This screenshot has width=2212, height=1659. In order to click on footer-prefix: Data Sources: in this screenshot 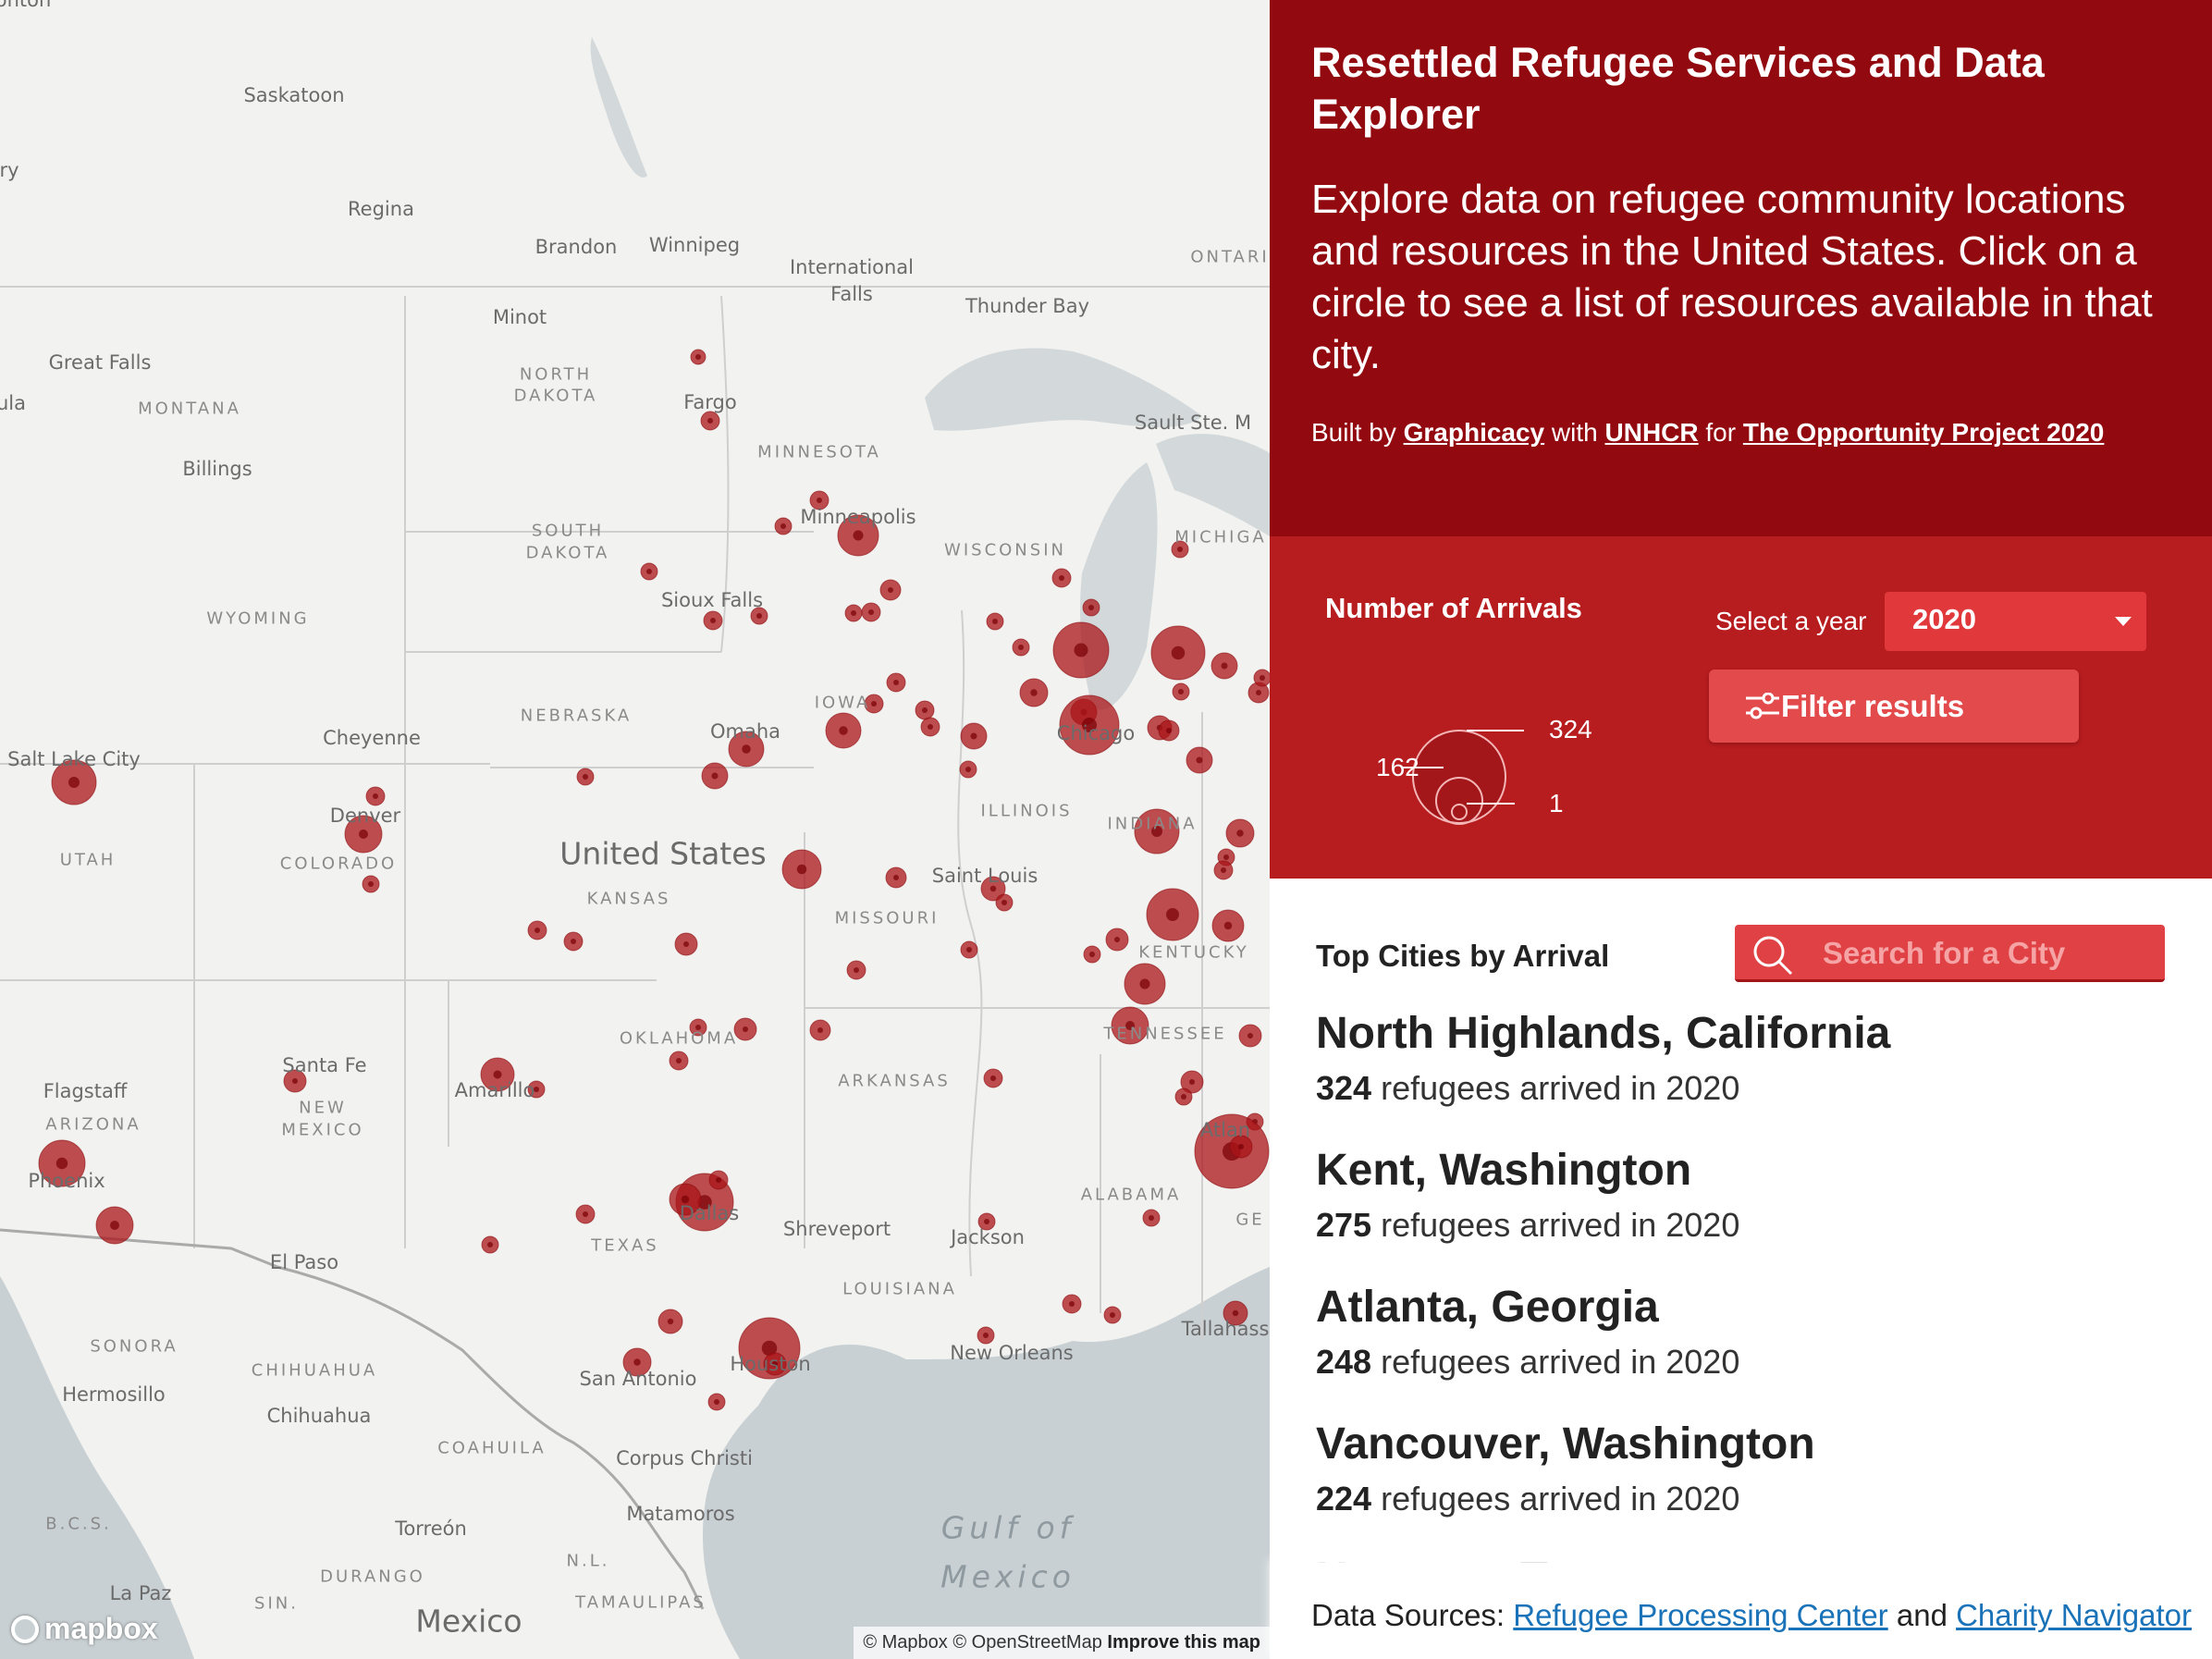, I will do `click(1408, 1615)`.